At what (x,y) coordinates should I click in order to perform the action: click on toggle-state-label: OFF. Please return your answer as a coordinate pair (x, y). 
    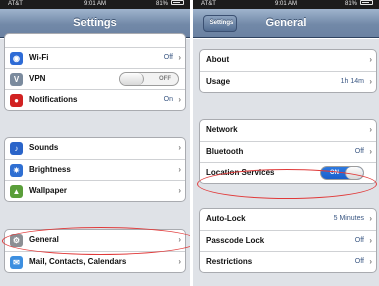
    Looking at the image, I should click on (165, 79).